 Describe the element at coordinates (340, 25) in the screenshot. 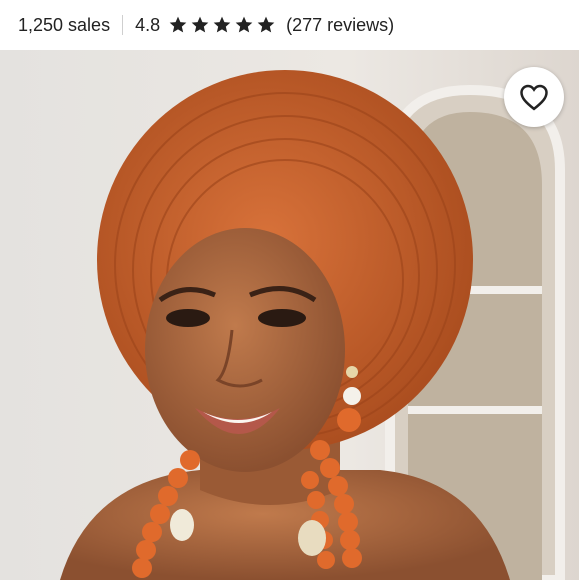

I see `reviews-link: (277 reviews)` at that location.